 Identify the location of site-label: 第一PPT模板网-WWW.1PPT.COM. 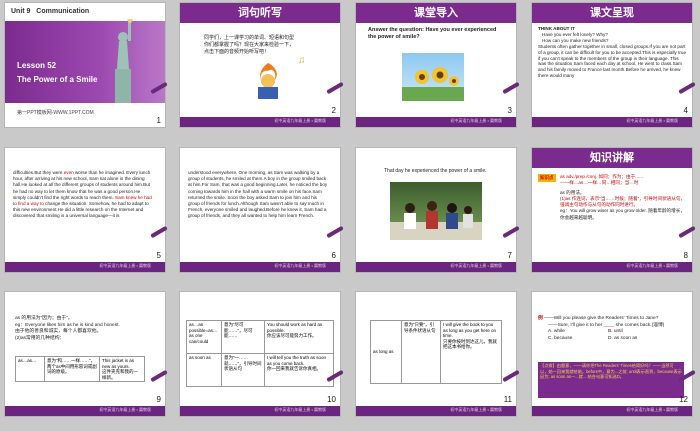
(55, 113).